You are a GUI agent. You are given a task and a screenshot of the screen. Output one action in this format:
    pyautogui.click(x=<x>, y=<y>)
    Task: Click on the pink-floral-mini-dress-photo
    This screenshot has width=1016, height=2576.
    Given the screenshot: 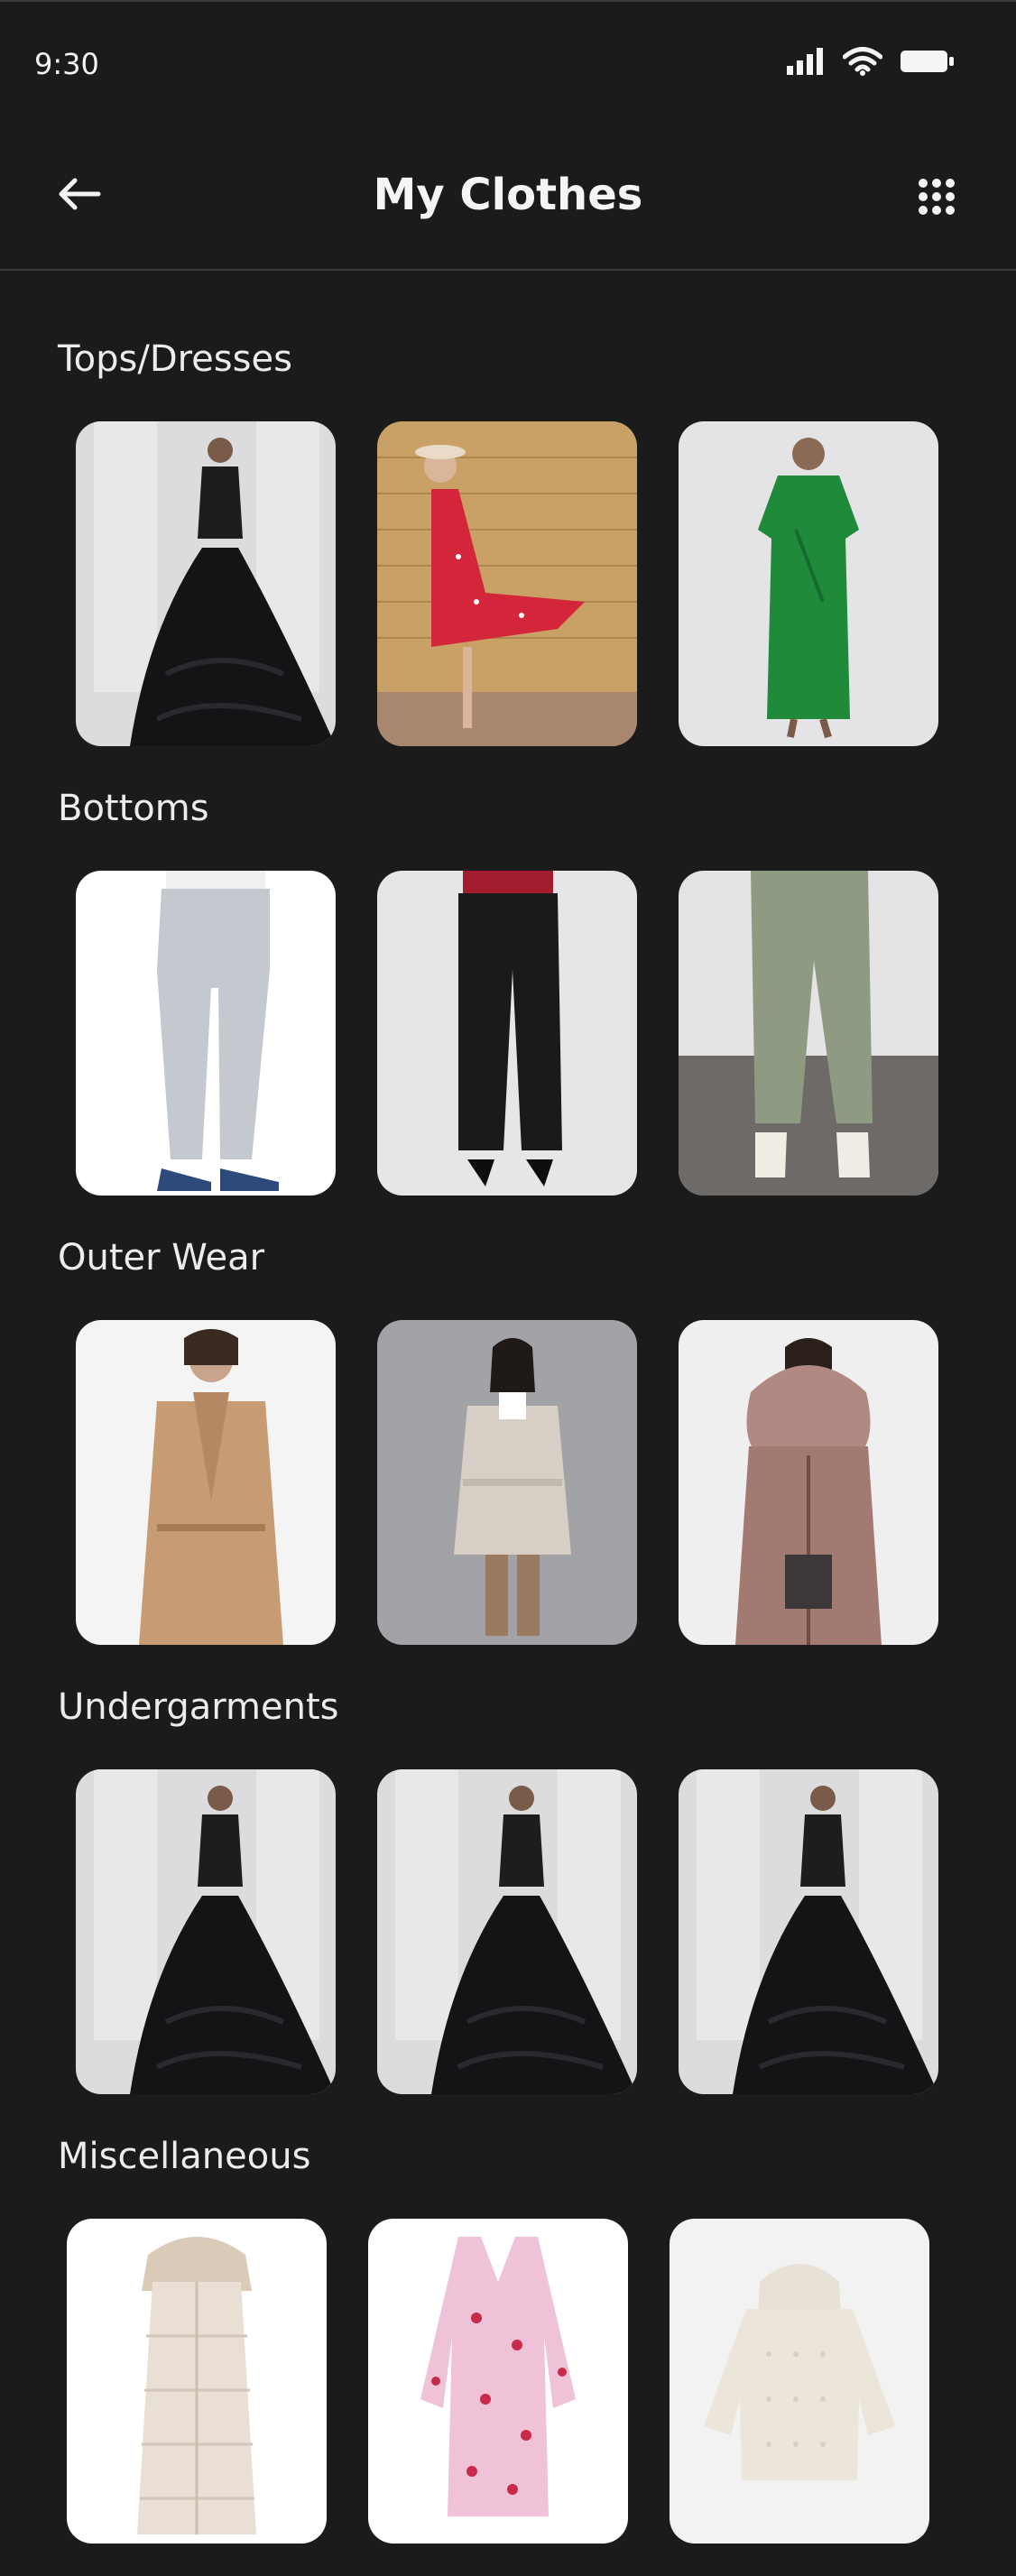 What is the action you would take?
    pyautogui.click(x=498, y=2381)
    